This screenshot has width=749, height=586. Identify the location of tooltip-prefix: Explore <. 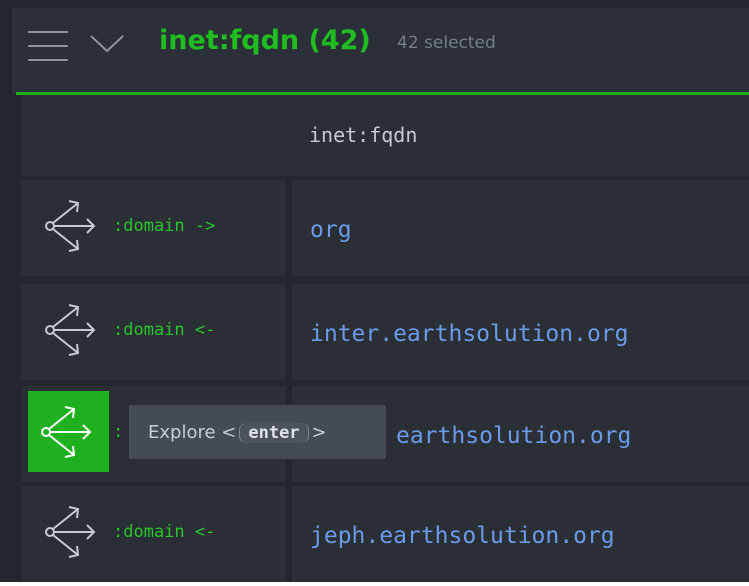
(192, 432).